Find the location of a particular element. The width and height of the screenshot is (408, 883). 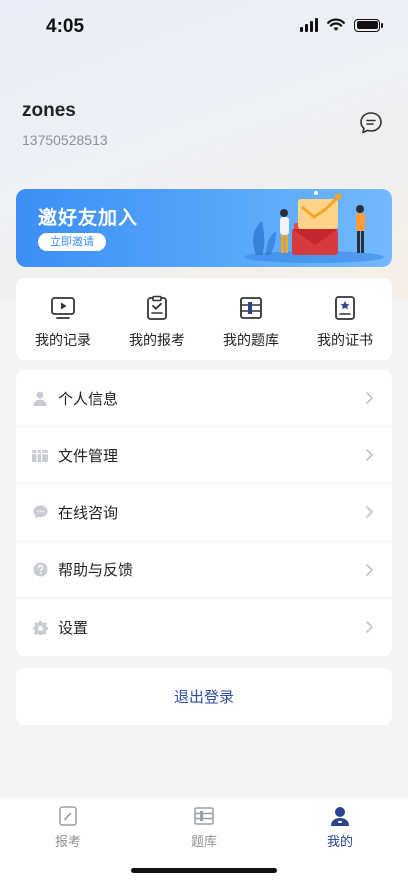

menu-item-file-management: 文件管理 is located at coordinates (204, 456).